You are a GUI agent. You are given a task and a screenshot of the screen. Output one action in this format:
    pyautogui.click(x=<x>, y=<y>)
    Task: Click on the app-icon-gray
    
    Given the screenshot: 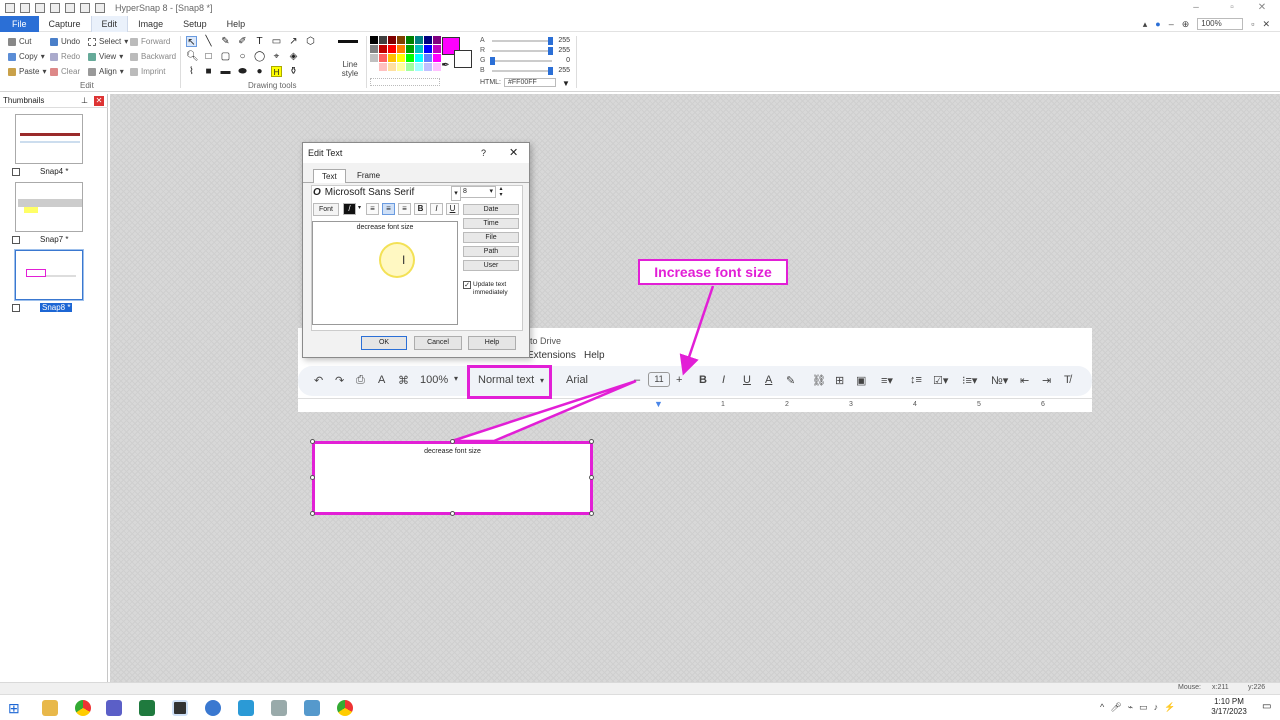 What is the action you would take?
    pyautogui.click(x=279, y=708)
    